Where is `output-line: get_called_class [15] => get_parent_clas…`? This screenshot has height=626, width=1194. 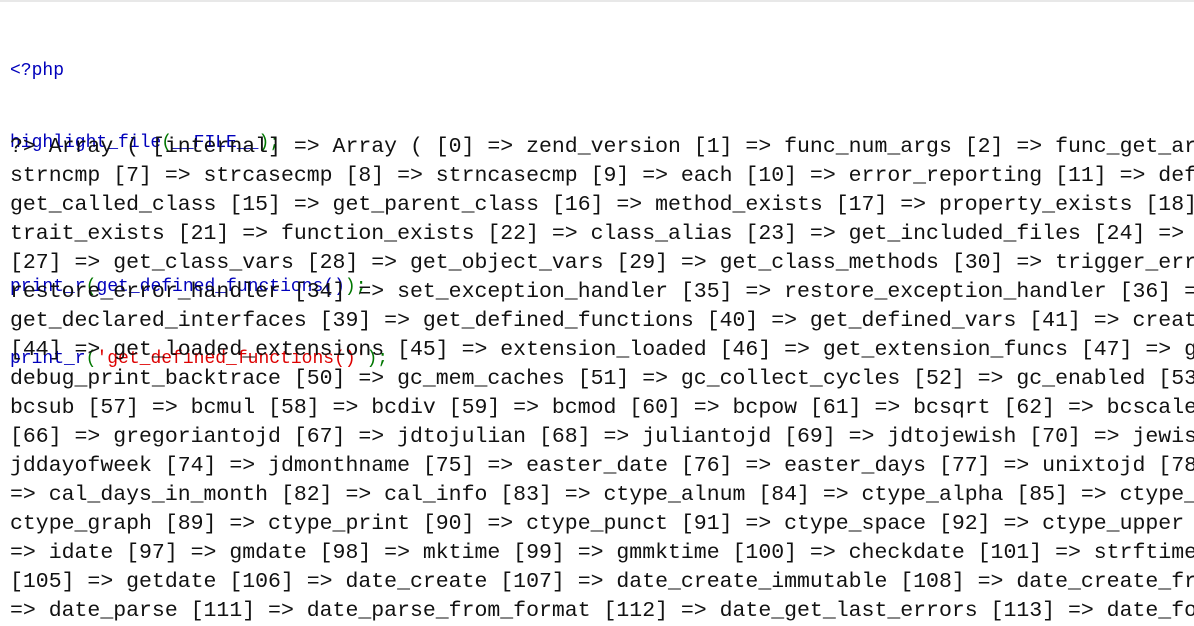
output-line: get_called_class [15] => get_parent_clas… is located at coordinates (602, 205).